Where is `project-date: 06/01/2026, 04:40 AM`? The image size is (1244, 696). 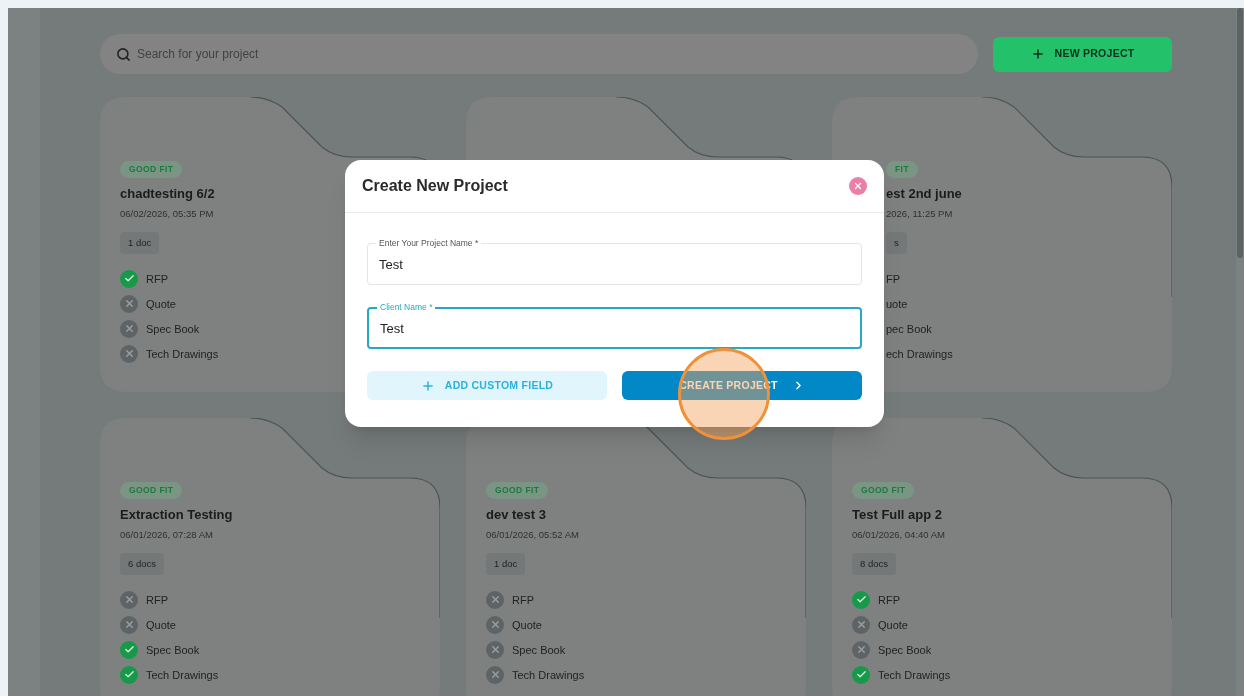 project-date: 06/01/2026, 04:40 AM is located at coordinates (898, 535).